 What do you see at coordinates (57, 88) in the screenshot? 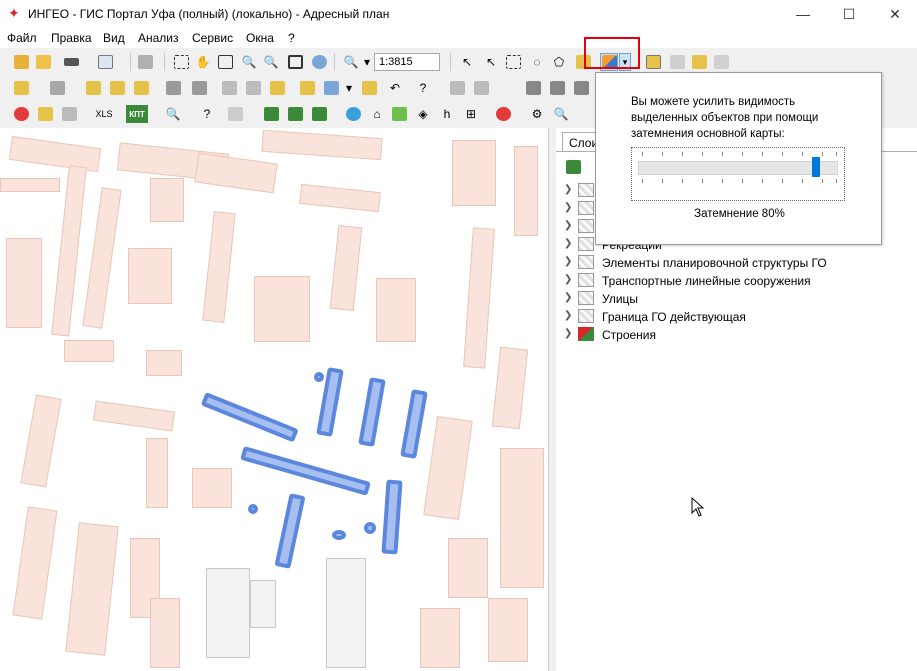
I see `copy-object-icon` at bounding box center [57, 88].